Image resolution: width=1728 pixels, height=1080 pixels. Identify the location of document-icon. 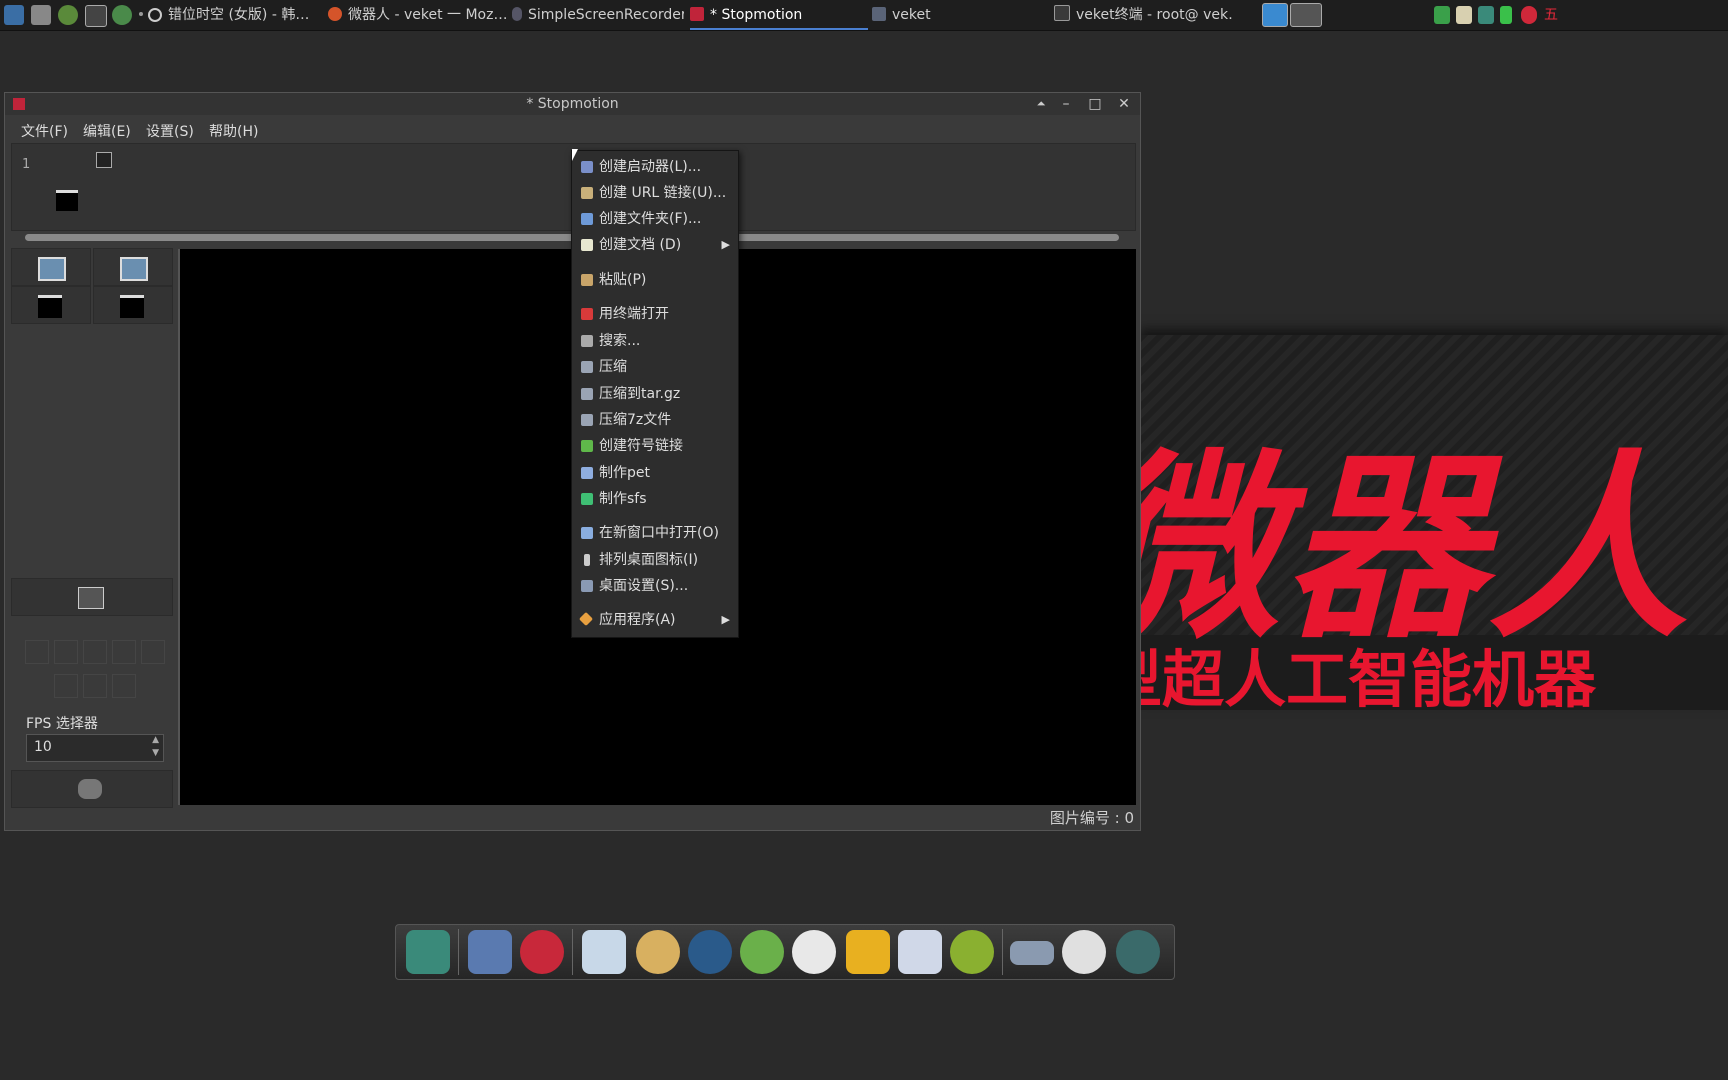
(587, 245).